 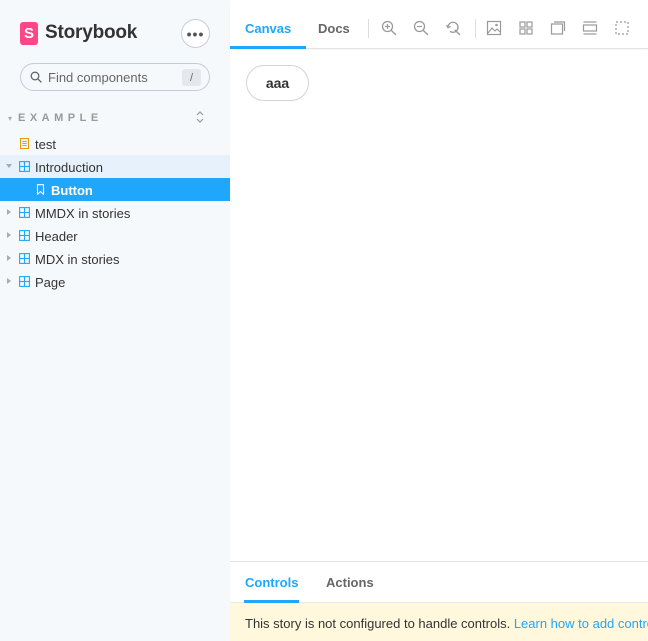 I want to click on sidebar-item-header: Header, so click(x=115, y=235).